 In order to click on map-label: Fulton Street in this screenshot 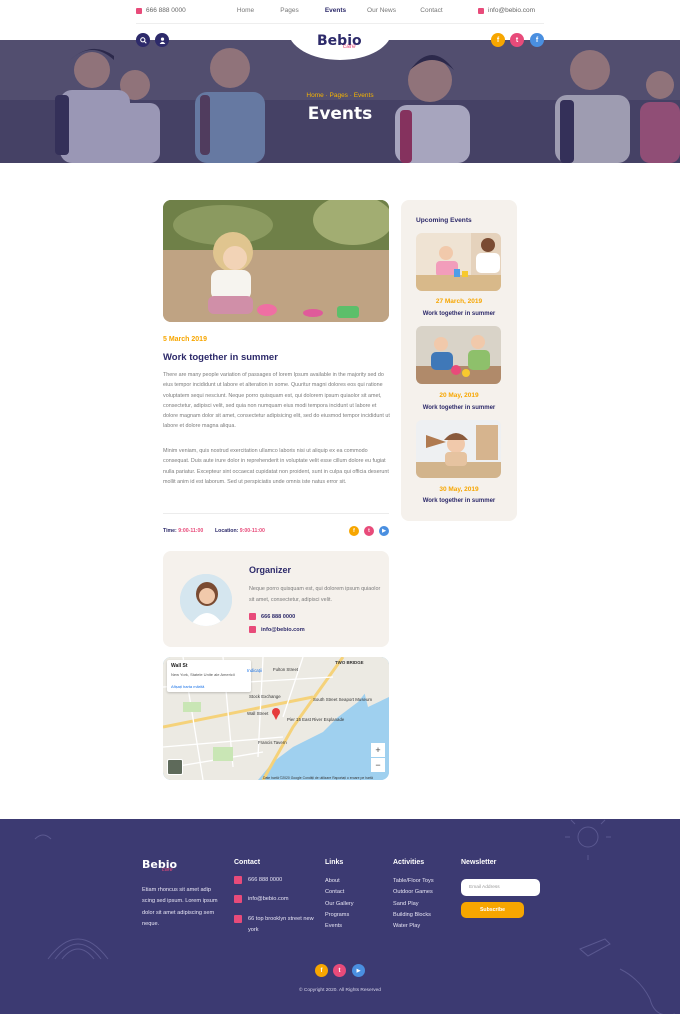, I will do `click(286, 669)`.